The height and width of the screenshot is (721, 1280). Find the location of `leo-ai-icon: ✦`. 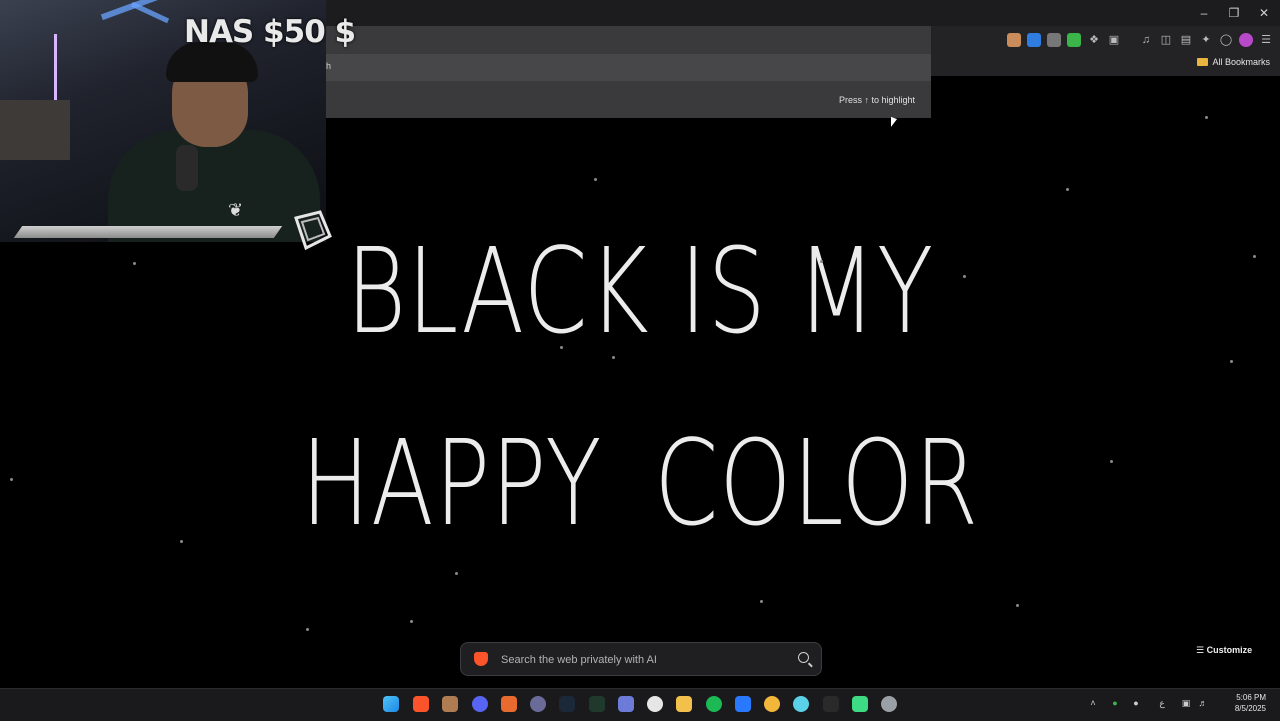

leo-ai-icon: ✦ is located at coordinates (1206, 40).